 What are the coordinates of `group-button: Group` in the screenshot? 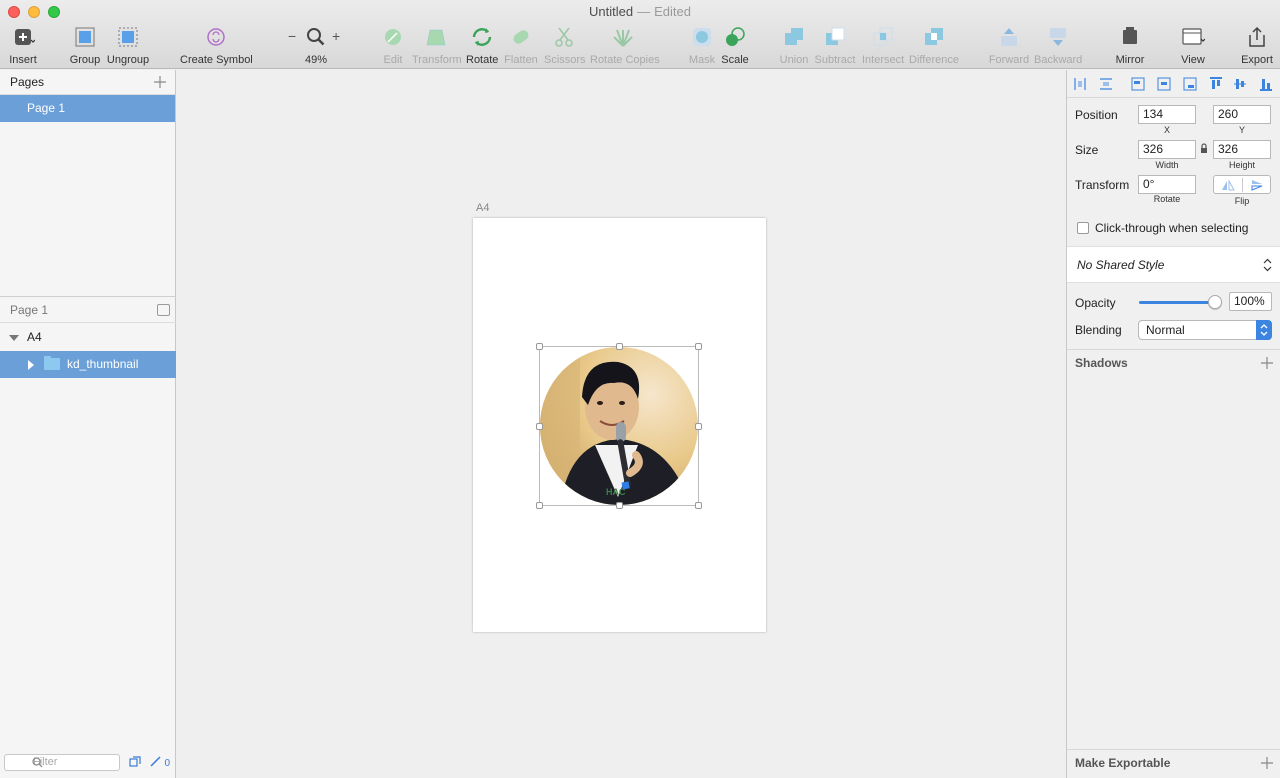 It's located at (85, 46).